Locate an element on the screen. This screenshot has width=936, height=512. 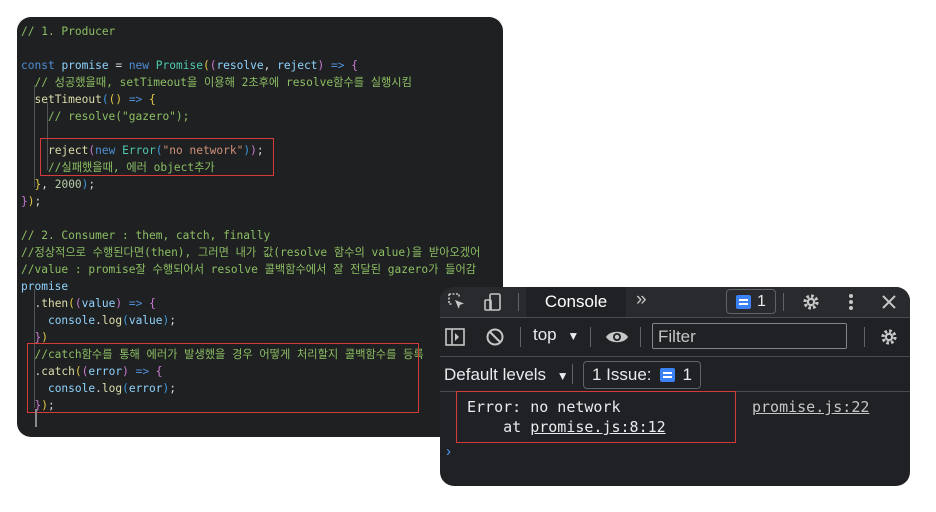
context-selector: top ▼ is located at coordinates (556, 335).